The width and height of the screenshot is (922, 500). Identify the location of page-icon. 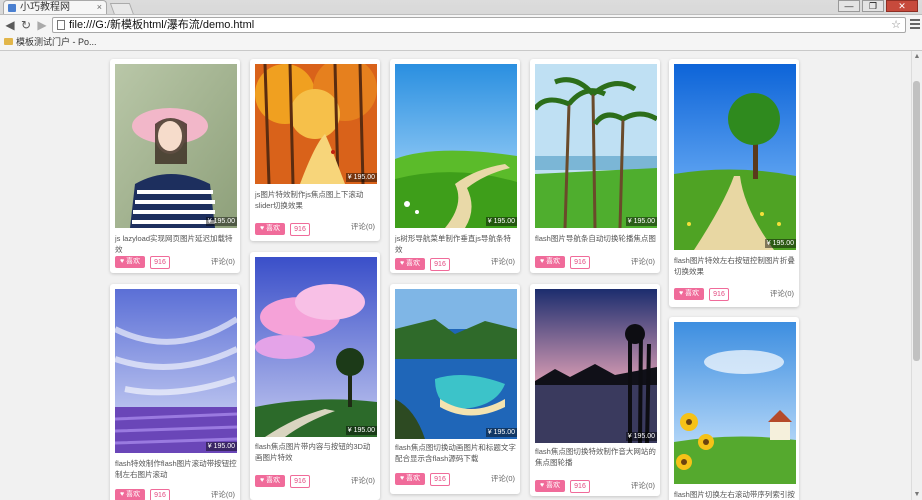
(61, 25).